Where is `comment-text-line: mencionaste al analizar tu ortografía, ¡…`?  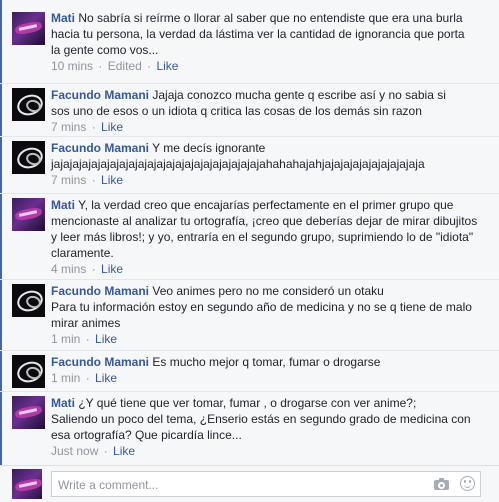
comment-text-line: mencionaste al analizar tu ortografía, ¡… is located at coordinates (264, 221).